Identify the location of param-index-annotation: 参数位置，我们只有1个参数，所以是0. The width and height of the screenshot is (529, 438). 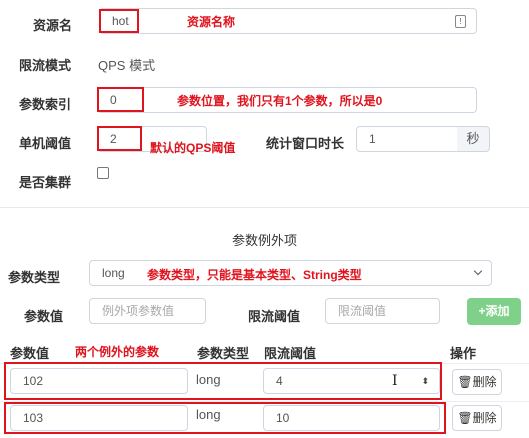
(280, 101).